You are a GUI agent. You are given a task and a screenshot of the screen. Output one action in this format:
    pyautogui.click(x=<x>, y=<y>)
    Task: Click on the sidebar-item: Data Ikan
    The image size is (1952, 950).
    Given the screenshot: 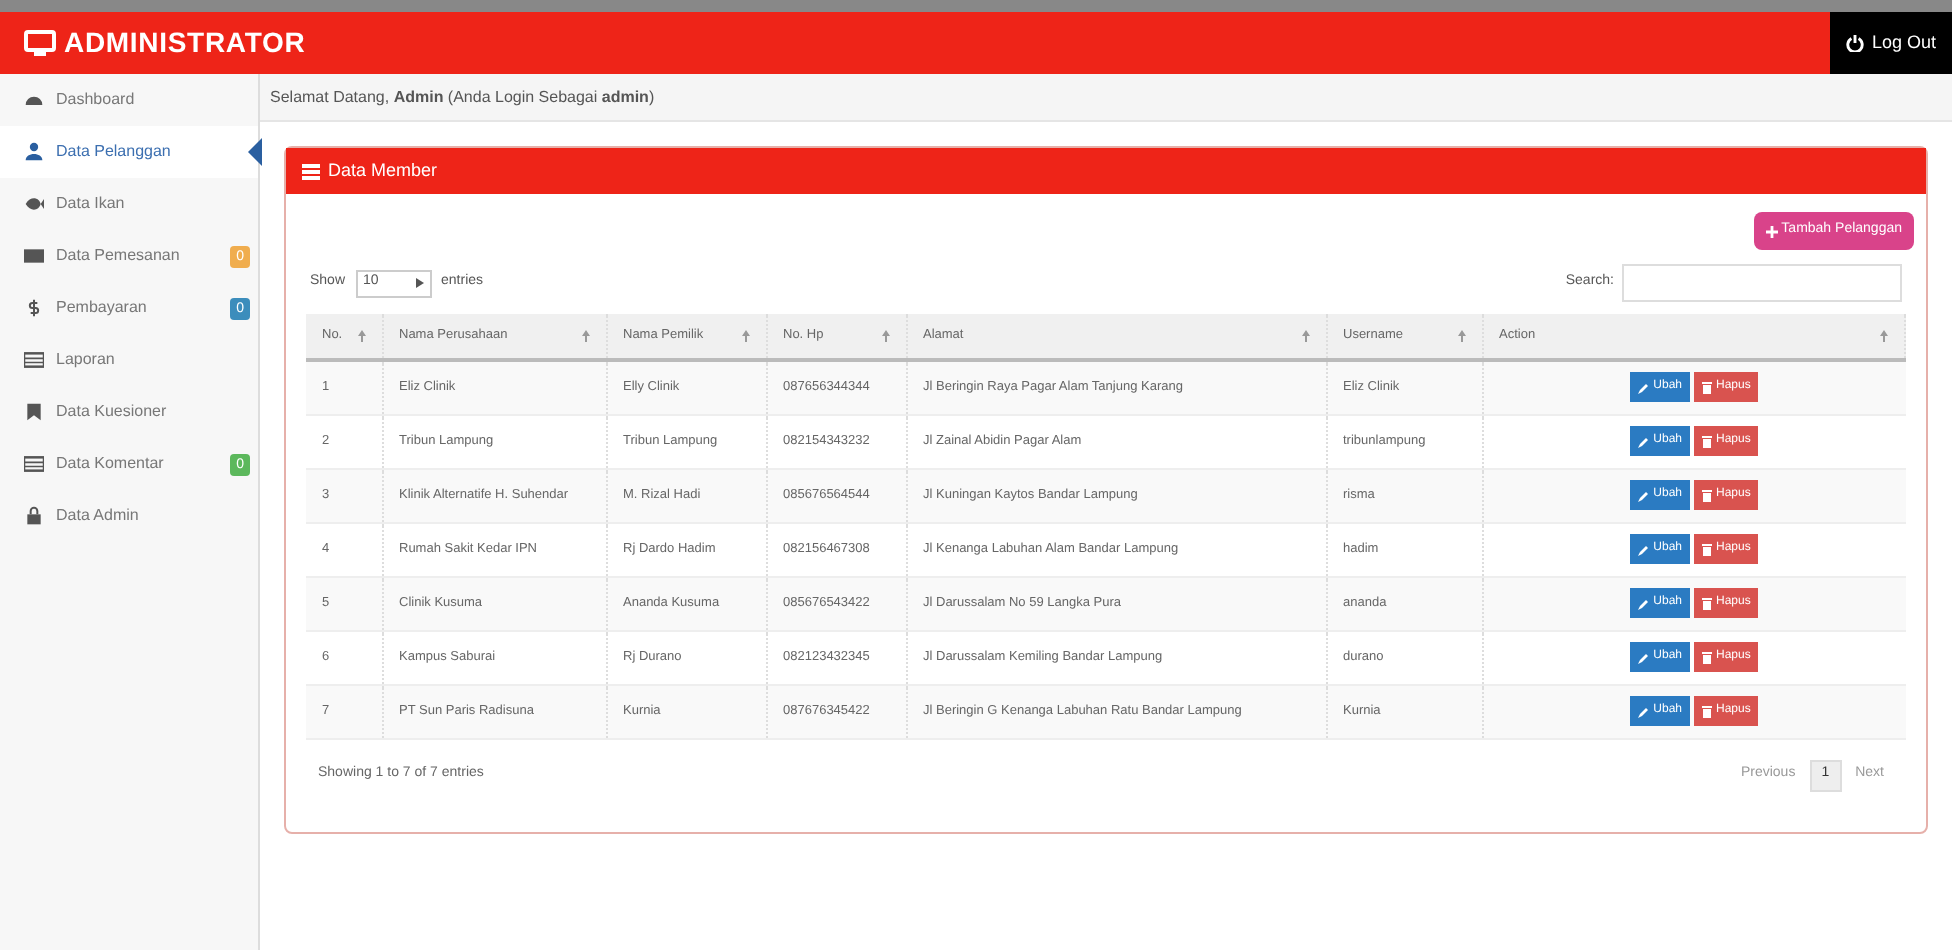 What is the action you would take?
    pyautogui.click(x=129, y=204)
    